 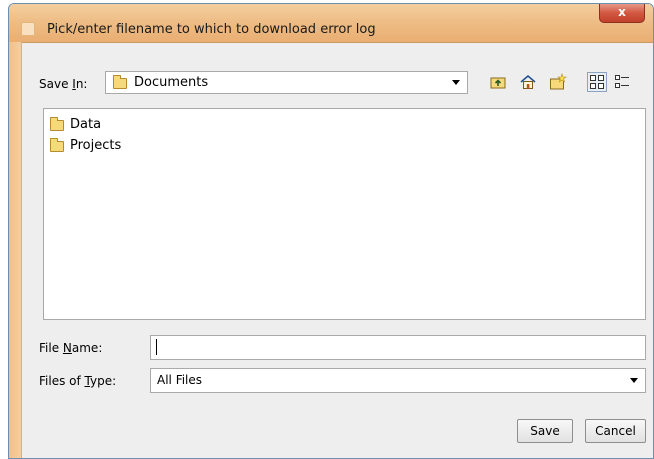 What do you see at coordinates (156, 347) in the screenshot?
I see `text-cursor` at bounding box center [156, 347].